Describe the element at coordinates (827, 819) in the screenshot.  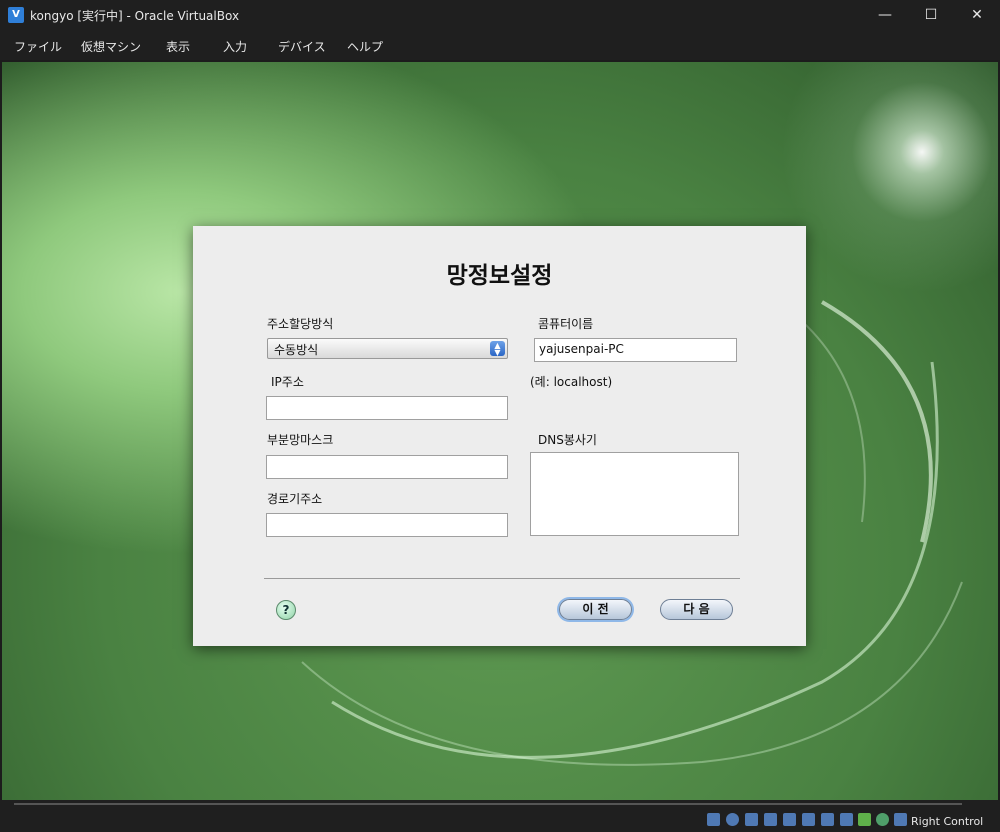
I see `display-icon` at that location.